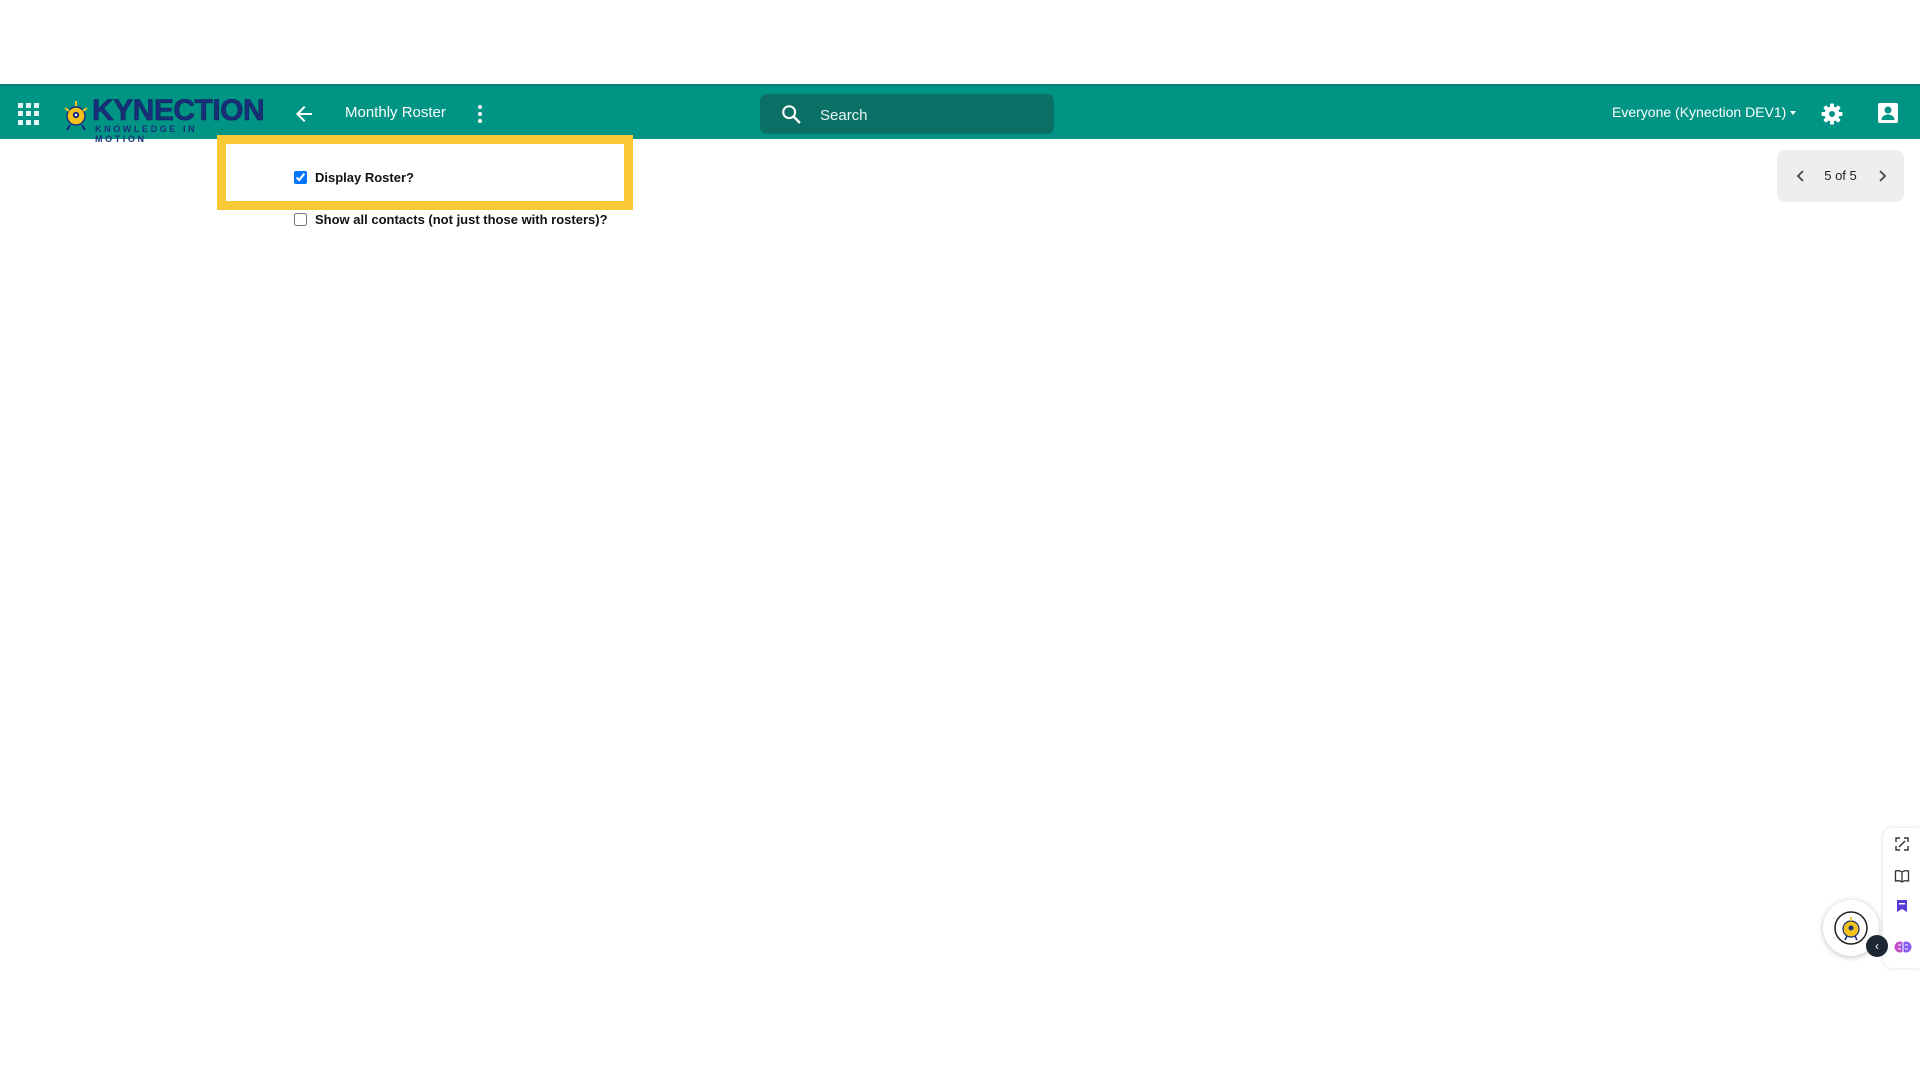 Image resolution: width=1920 pixels, height=1080 pixels. Describe the element at coordinates (395, 112) in the screenshot. I see `page-title: Monthly Roster` at that location.